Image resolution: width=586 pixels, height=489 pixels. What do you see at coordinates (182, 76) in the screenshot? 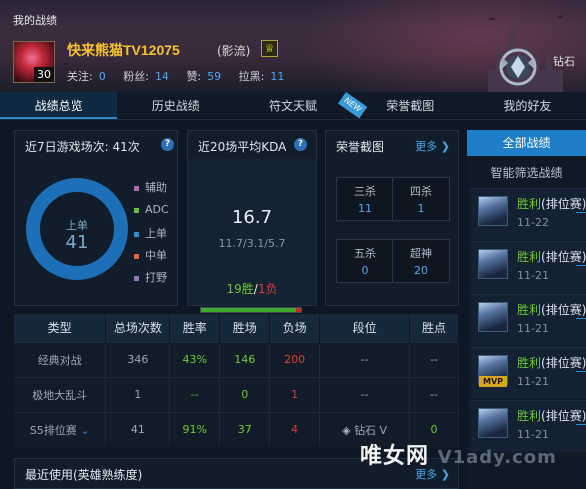
I see `social-stats: 关注: 0 粉丝: 14 赞: 59 拉黑: 11` at bounding box center [182, 76].